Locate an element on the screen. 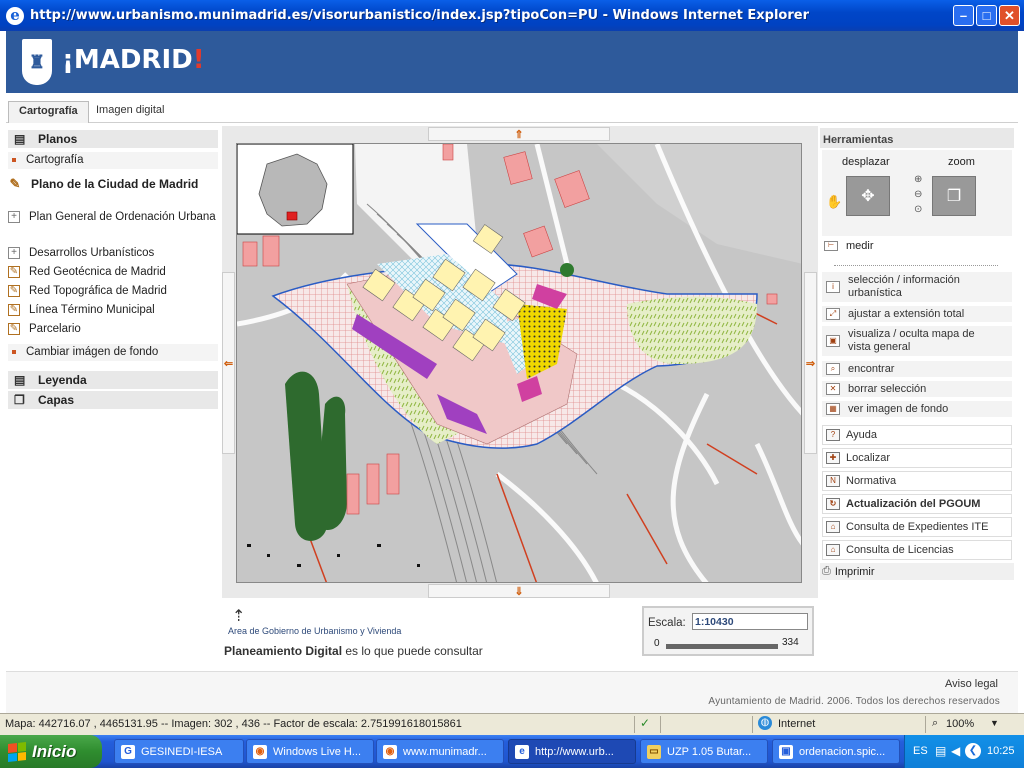  section-planos-label: Planos is located at coordinates (58, 139).